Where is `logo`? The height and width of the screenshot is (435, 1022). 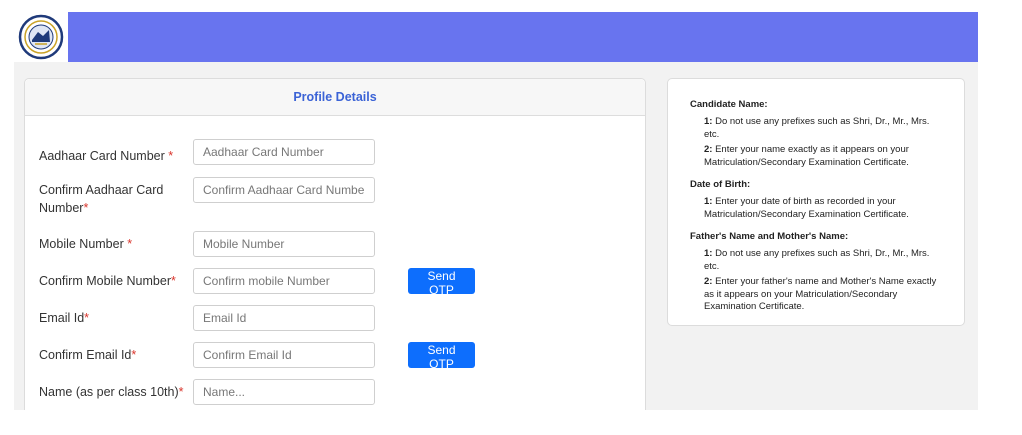 logo is located at coordinates (41, 37).